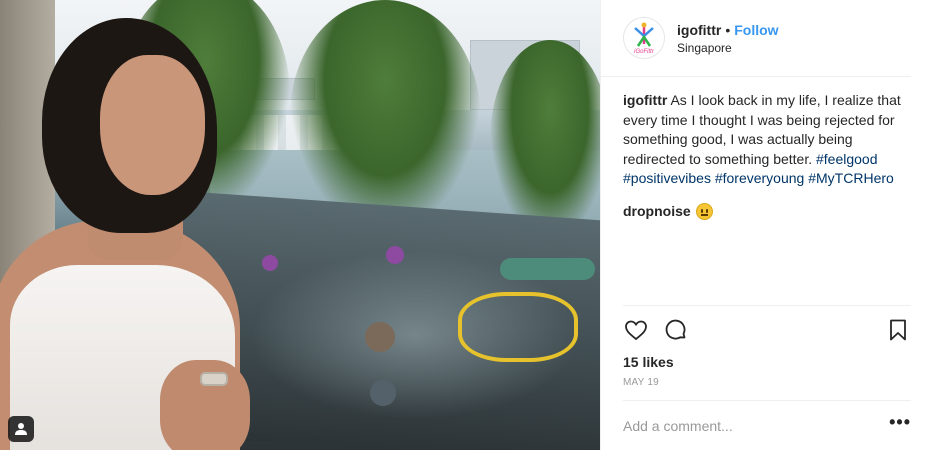 The width and height of the screenshot is (935, 450). What do you see at coordinates (767, 212) in the screenshot?
I see `comment-item: dropnoise` at bounding box center [767, 212].